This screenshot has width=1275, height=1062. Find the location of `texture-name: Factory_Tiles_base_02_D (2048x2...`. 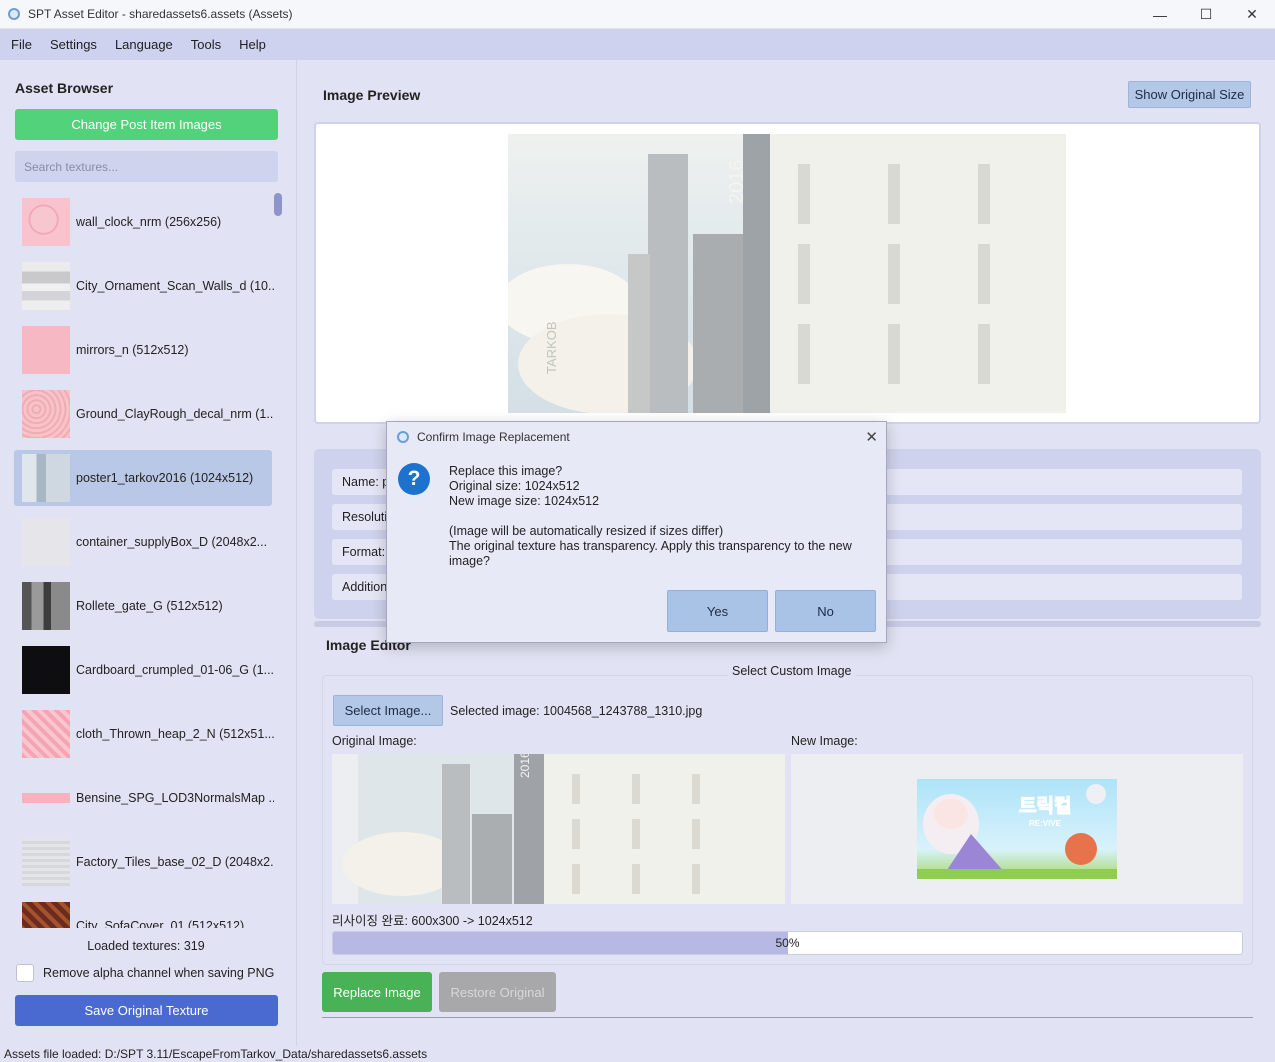

texture-name: Factory_Tiles_base_02_D (2048x2... is located at coordinates (175, 862).